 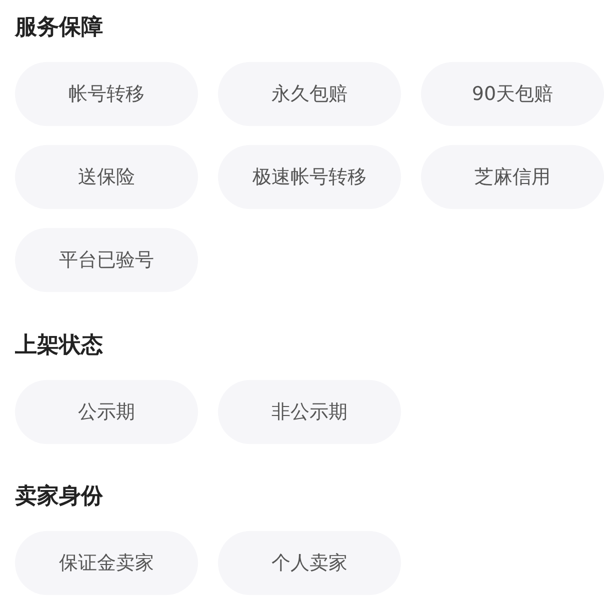 What do you see at coordinates (512, 177) in the screenshot?
I see `filter-option: 芝麻信用` at bounding box center [512, 177].